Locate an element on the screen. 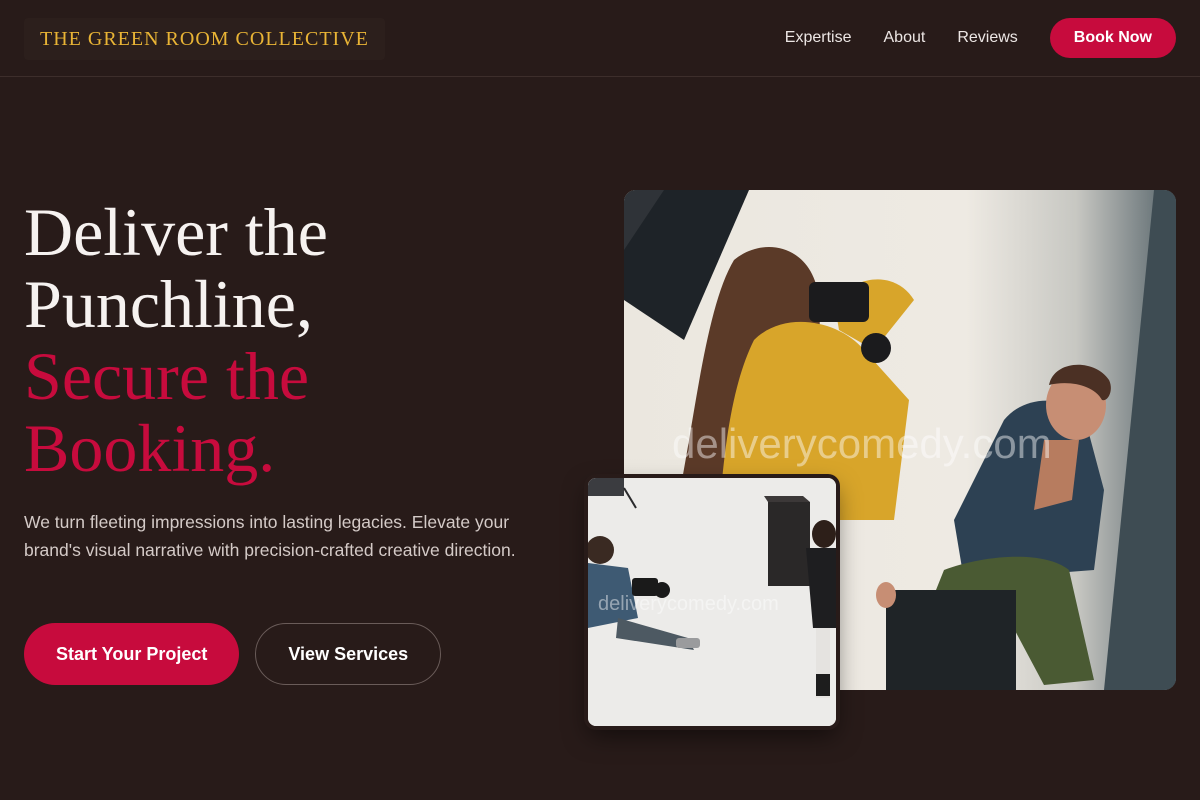  headline-line-2: Punchline, is located at coordinates (168, 304).